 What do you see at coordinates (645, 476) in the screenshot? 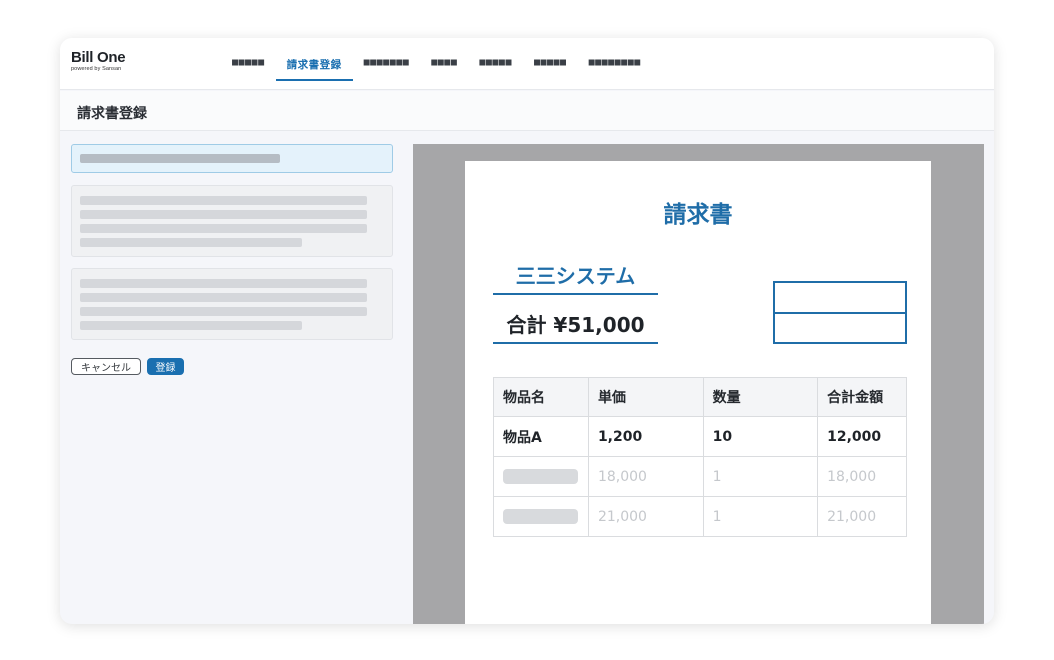
I see `cell-unit-price: 18,000` at bounding box center [645, 476].